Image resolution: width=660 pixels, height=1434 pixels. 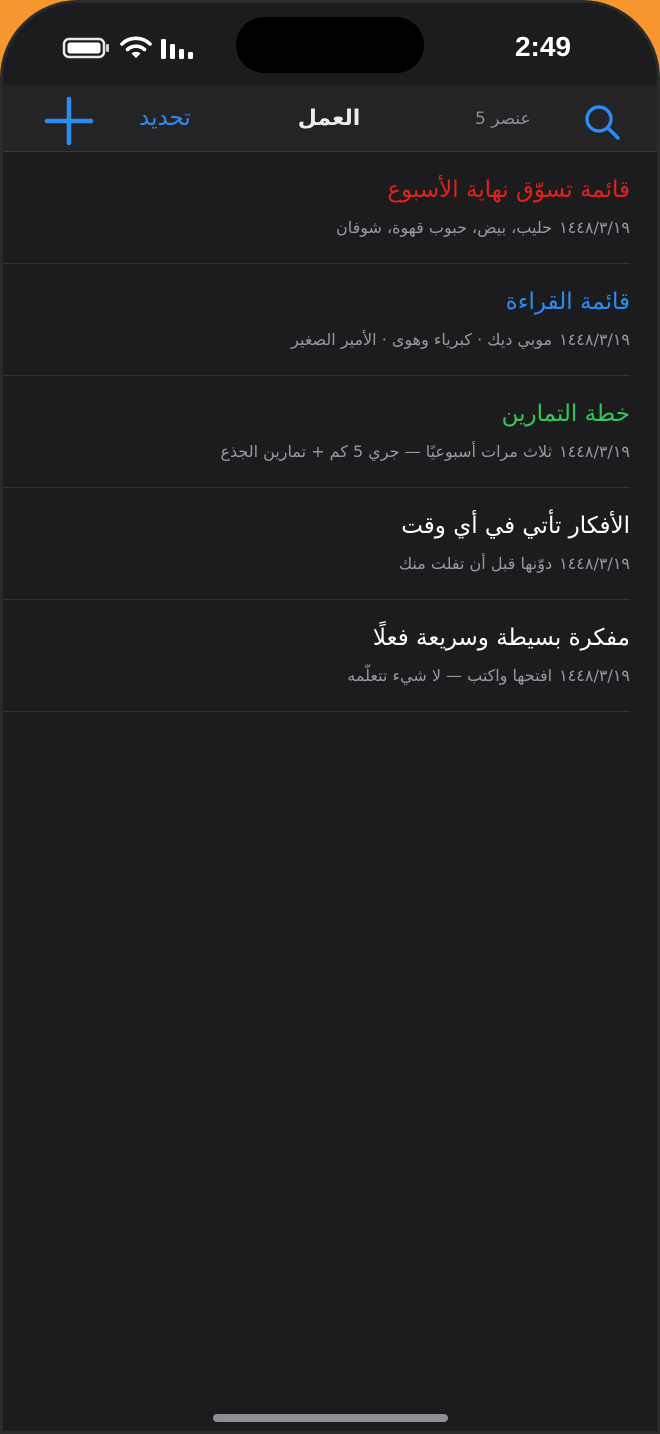 What do you see at coordinates (450, 675) in the screenshot?
I see `note-preview: افتحها واكتب — لا شيء تتعلّمه` at bounding box center [450, 675].